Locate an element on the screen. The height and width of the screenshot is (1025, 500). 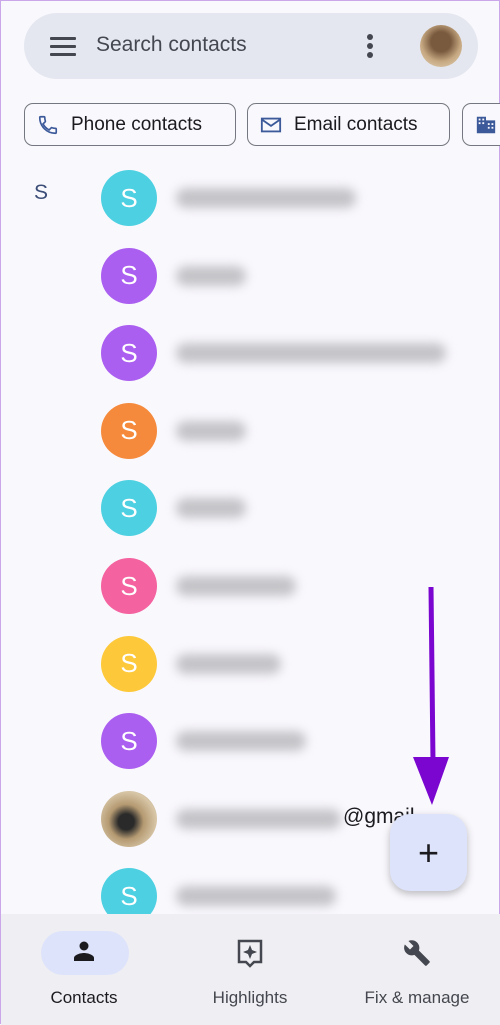
phone-contacts-chip: Phone contacts is located at coordinates (130, 124).